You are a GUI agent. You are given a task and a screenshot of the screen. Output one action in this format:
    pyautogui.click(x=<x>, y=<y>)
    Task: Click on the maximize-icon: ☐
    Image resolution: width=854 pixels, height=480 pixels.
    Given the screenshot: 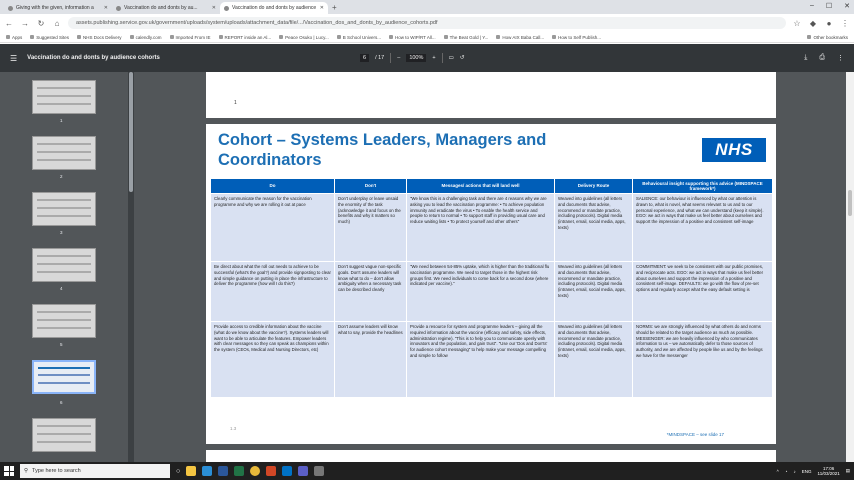 What is the action you would take?
    pyautogui.click(x=829, y=6)
    